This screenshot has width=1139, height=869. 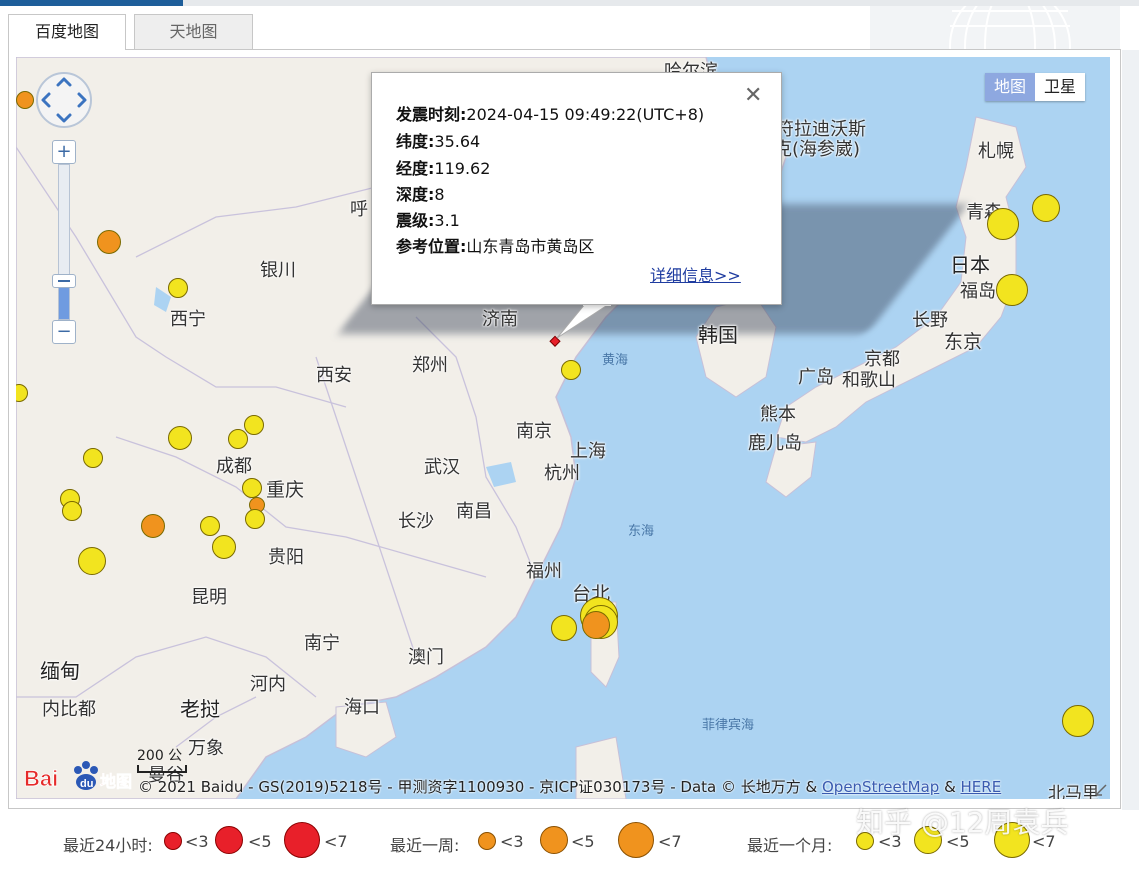 I want to click on label-east-sea: 东海, so click(x=641, y=531).